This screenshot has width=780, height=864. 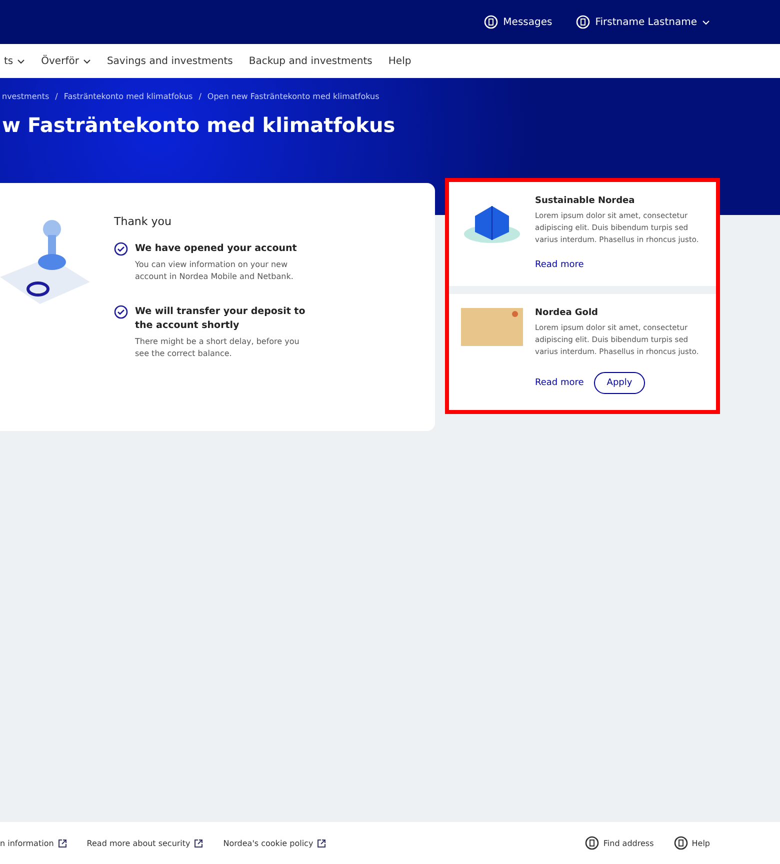 What do you see at coordinates (293, 96) in the screenshot?
I see `breadcrumb-link: Open new Fasträntekonto med klimatfokus` at bounding box center [293, 96].